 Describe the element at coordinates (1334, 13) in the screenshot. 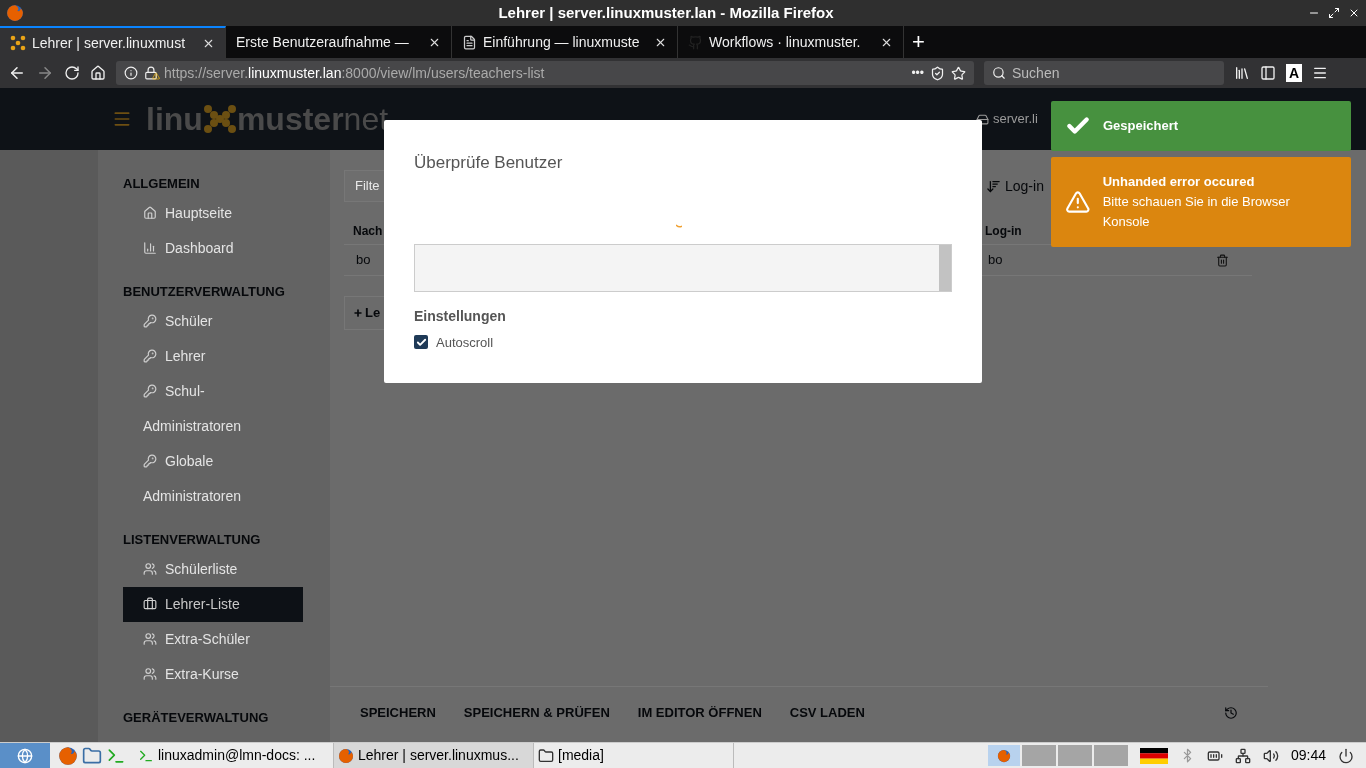

I see `maximize-icon` at that location.